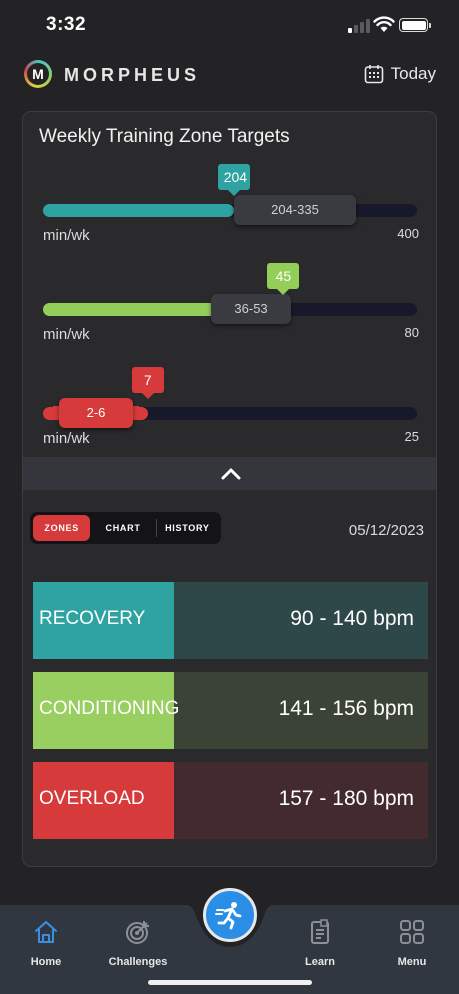 The width and height of the screenshot is (459, 994). Describe the element at coordinates (411, 436) in the screenshot. I see `slider-max-label: 25` at that location.